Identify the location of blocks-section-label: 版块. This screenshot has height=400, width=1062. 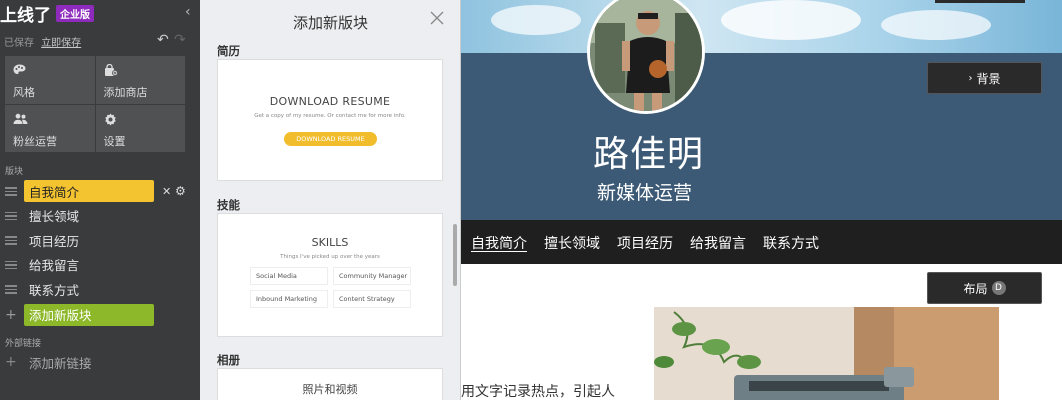
(14, 172).